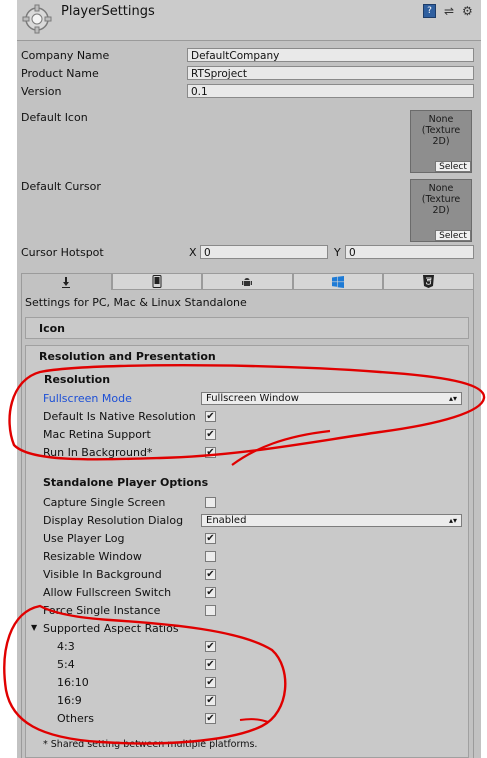 This screenshot has width=487, height=758. I want to click on display-resolution-dialog-label: Display Resolution Dialog, so click(113, 520).